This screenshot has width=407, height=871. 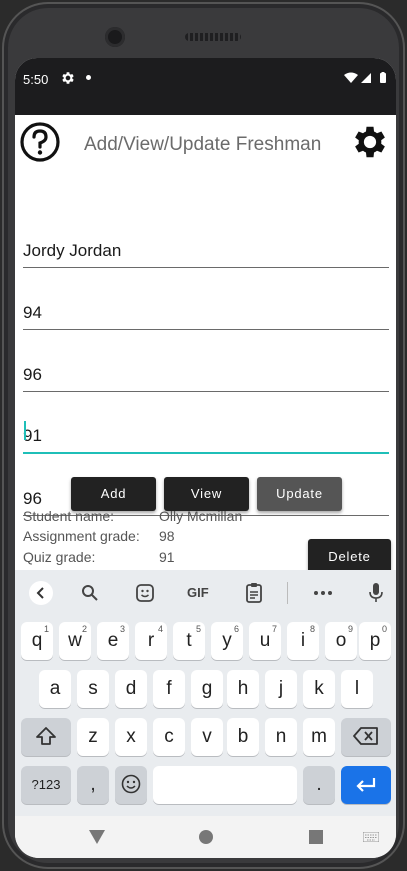 I want to click on wifi-icon, so click(x=351, y=77).